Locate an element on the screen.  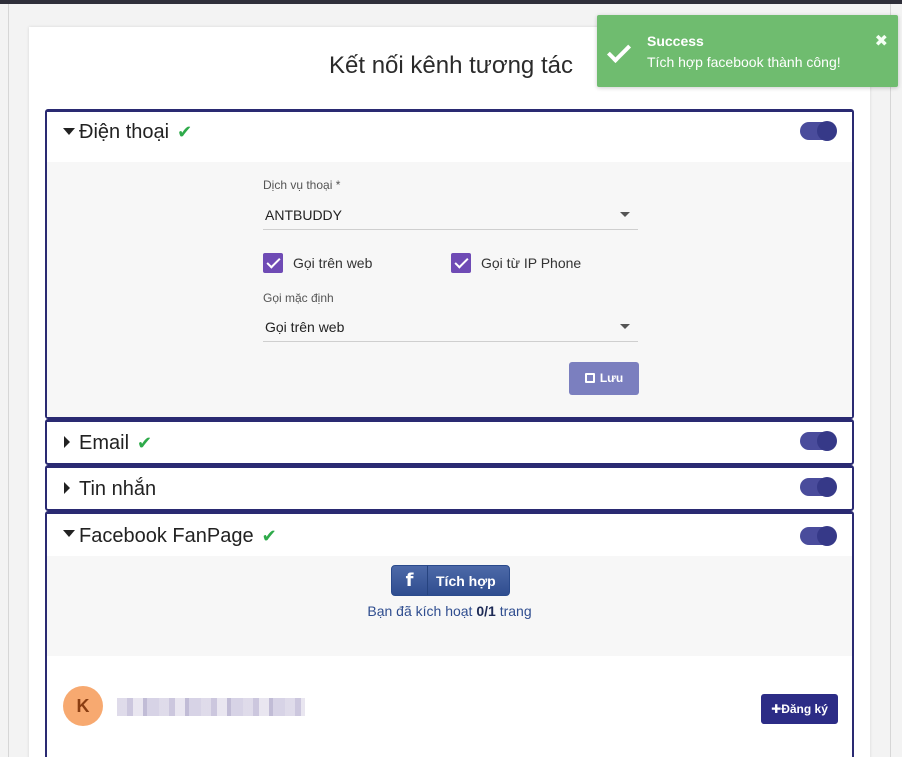
facebook-icon: f is located at coordinates (410, 580).